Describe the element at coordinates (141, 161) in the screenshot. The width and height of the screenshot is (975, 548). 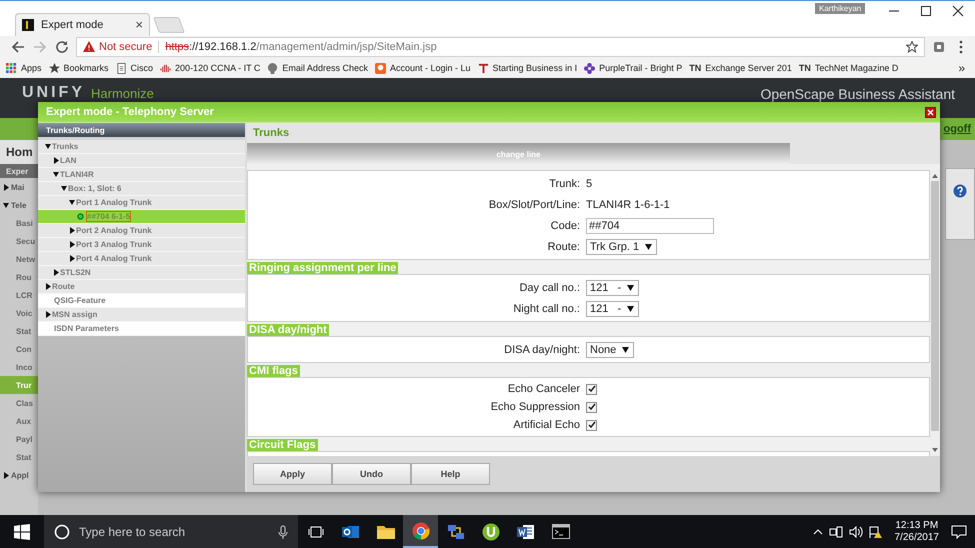
I see `tree-item: LAN` at that location.